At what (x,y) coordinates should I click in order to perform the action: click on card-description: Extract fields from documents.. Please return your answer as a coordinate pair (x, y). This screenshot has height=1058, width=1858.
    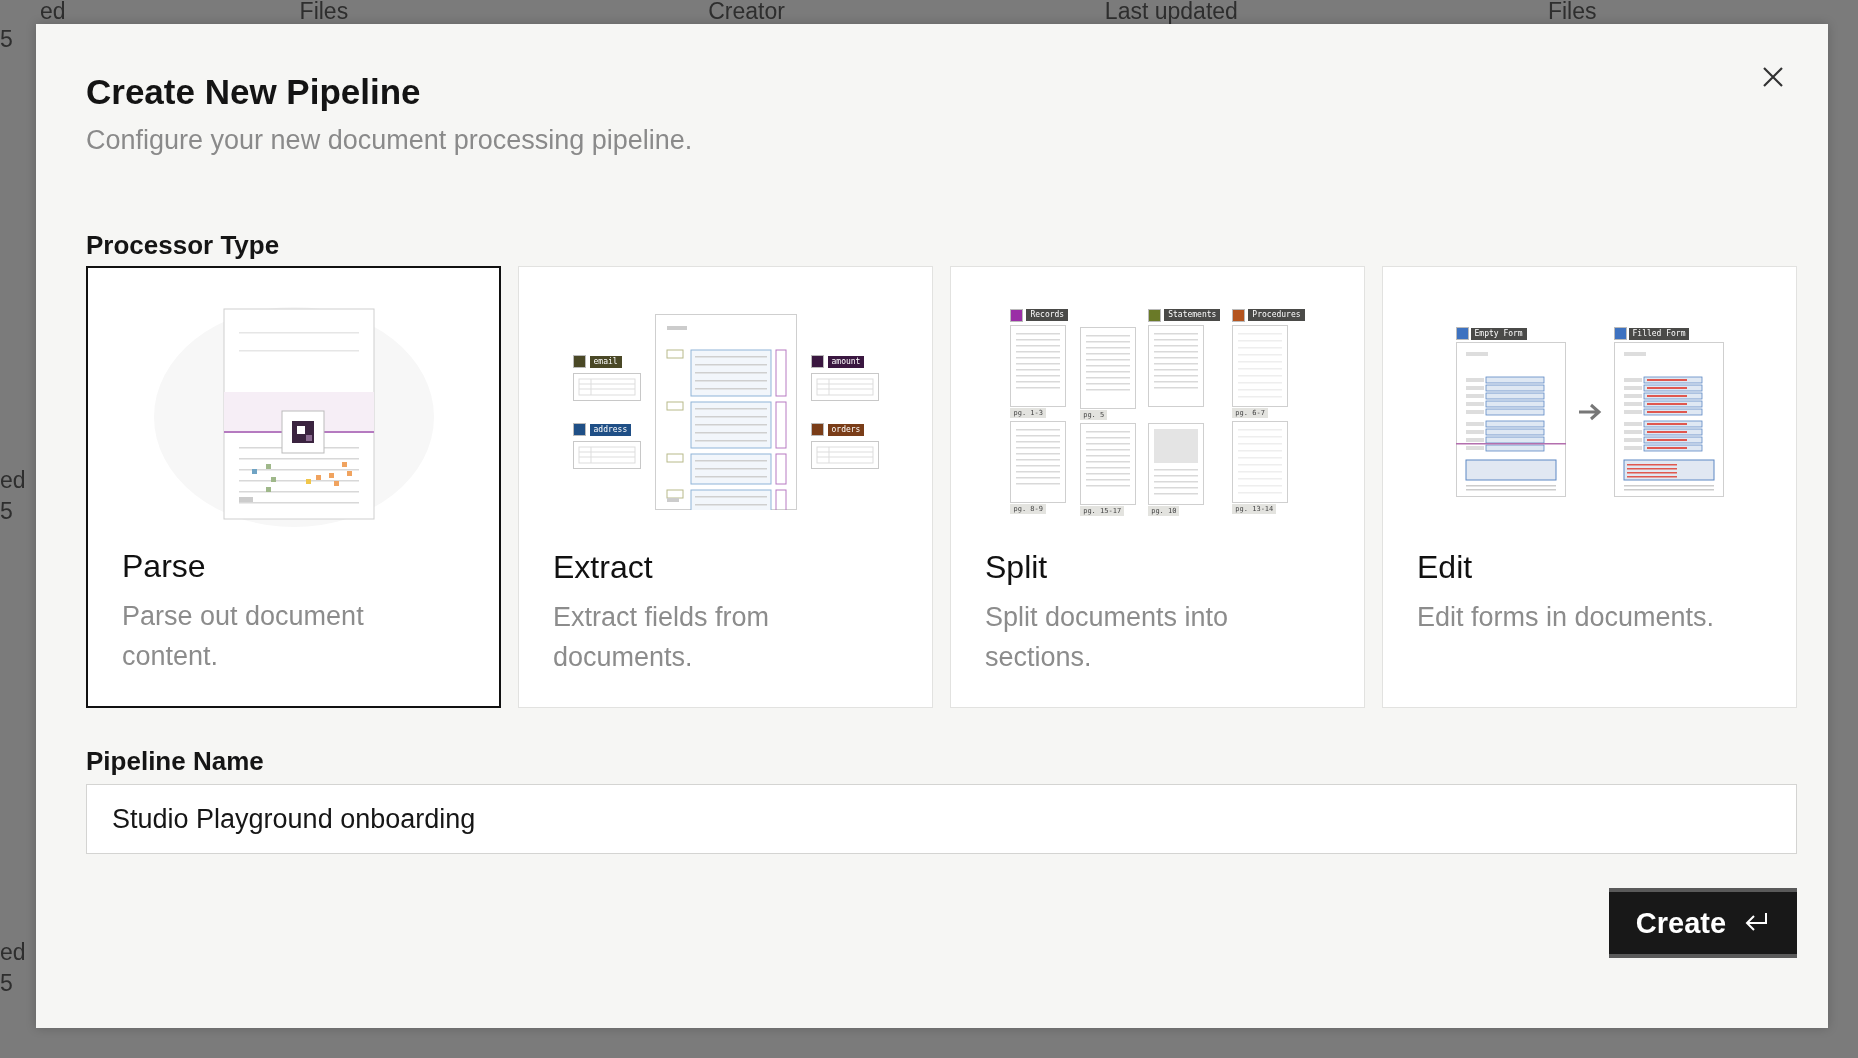
    Looking at the image, I should click on (662, 637).